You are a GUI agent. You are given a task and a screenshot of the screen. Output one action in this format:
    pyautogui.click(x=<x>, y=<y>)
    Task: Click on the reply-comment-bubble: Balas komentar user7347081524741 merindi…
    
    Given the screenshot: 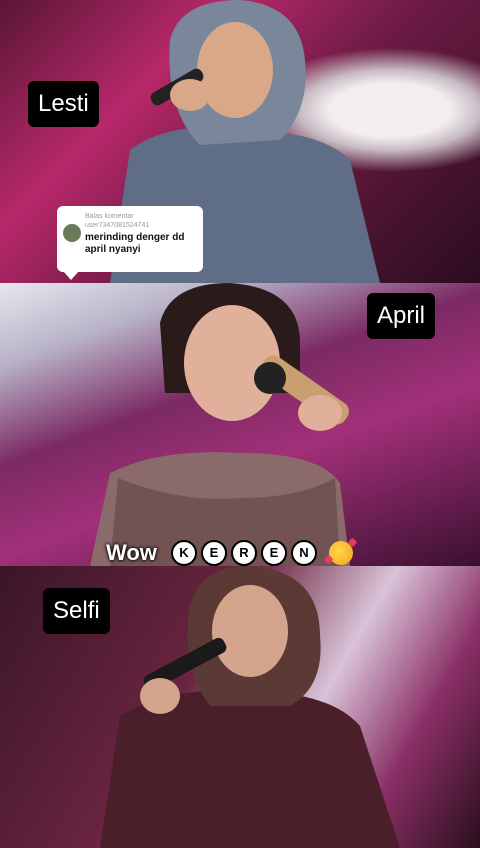 What is the action you would take?
    pyautogui.click(x=130, y=243)
    